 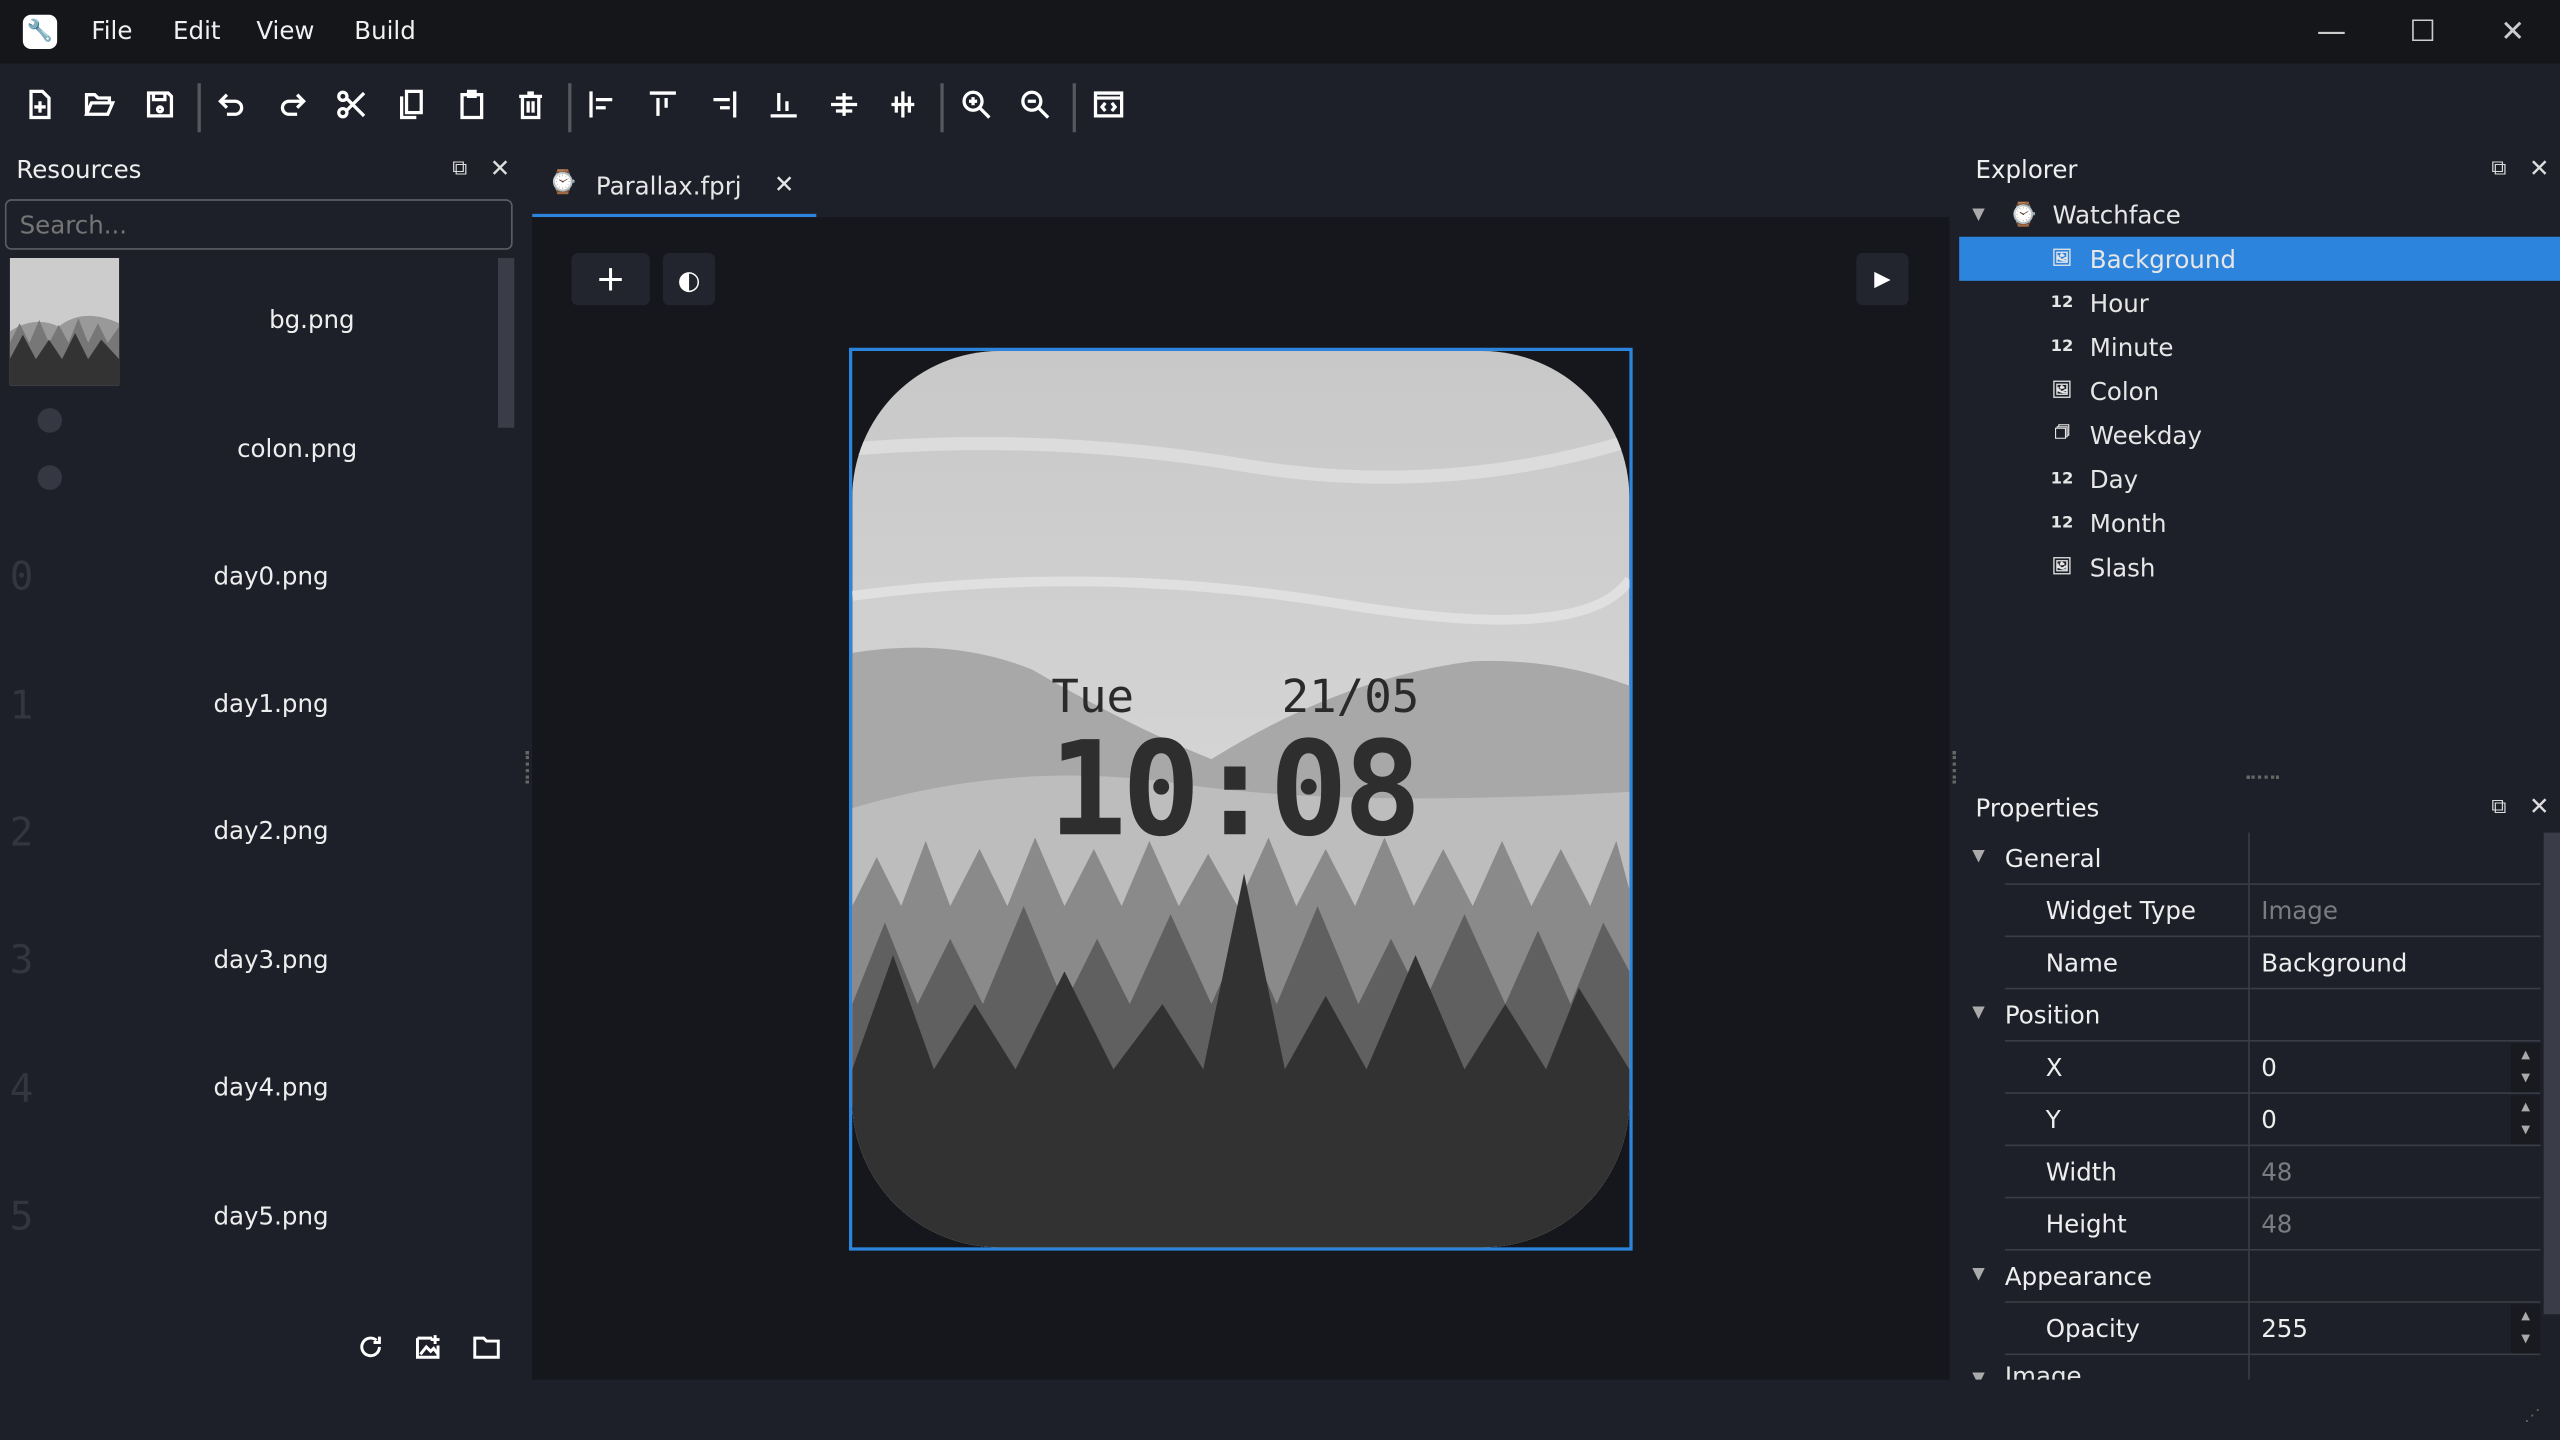 What do you see at coordinates (2256, 859) in the screenshot?
I see `group-general: ▼ General` at bounding box center [2256, 859].